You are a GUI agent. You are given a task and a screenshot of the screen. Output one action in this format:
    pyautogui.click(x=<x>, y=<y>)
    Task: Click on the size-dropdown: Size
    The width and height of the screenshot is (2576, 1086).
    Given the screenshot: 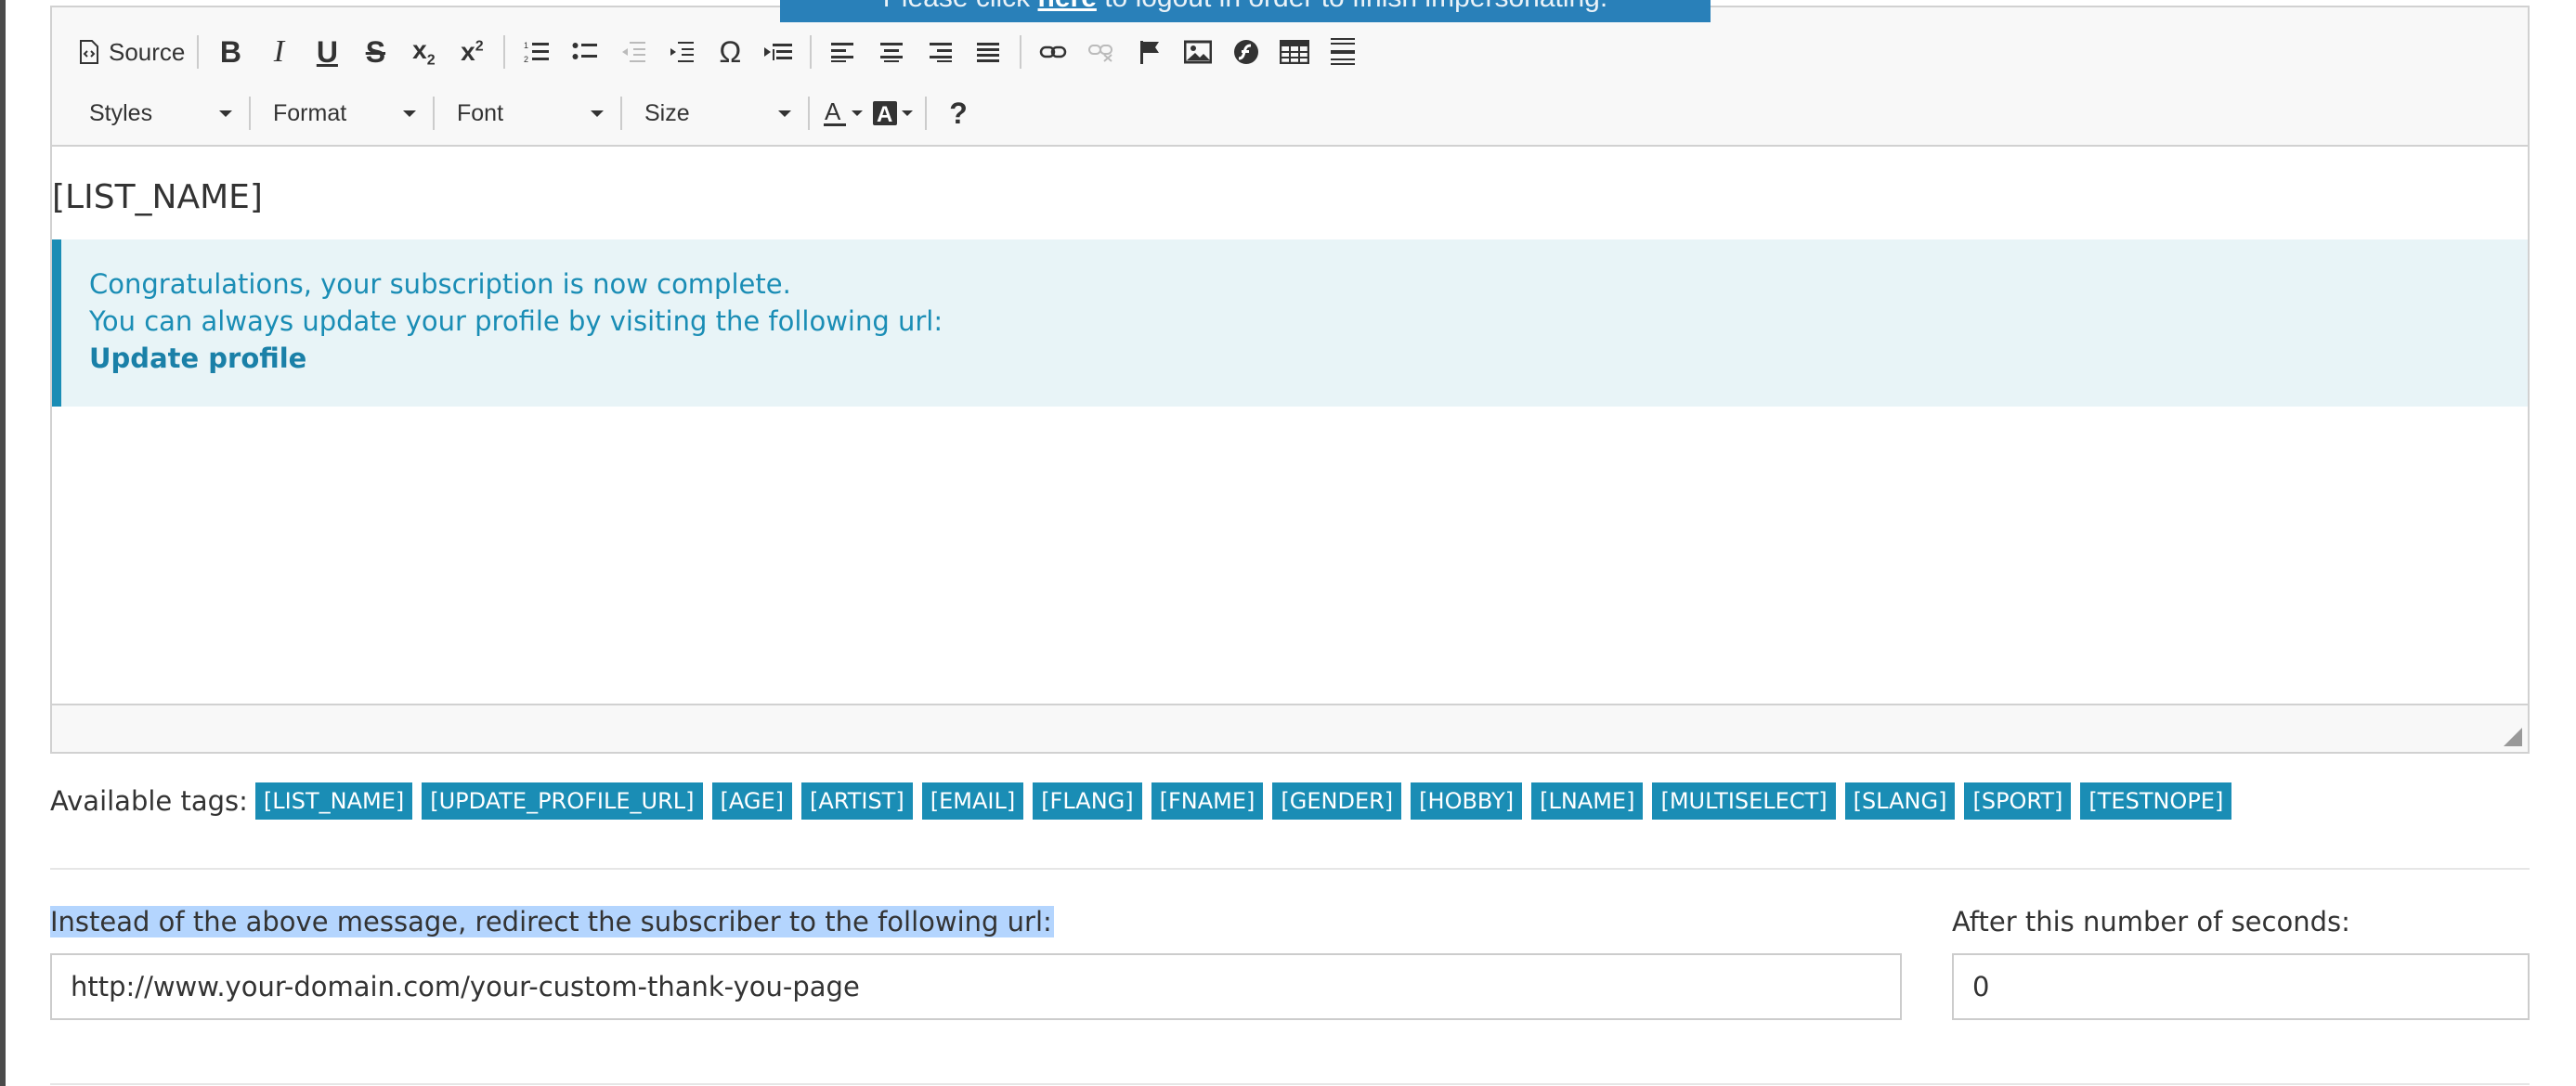 What is the action you would take?
    pyautogui.click(x=715, y=114)
    